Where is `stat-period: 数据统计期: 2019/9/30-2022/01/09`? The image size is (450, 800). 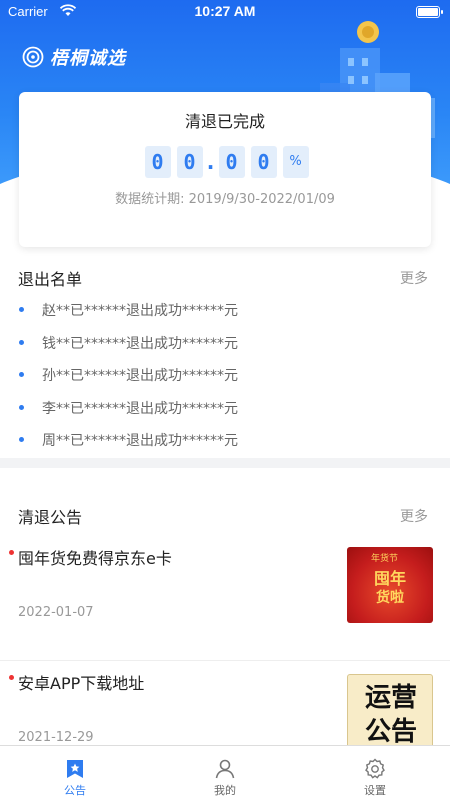
stat-period: 数据统计期: 2019/9/30-2022/01/09 is located at coordinates (225, 199).